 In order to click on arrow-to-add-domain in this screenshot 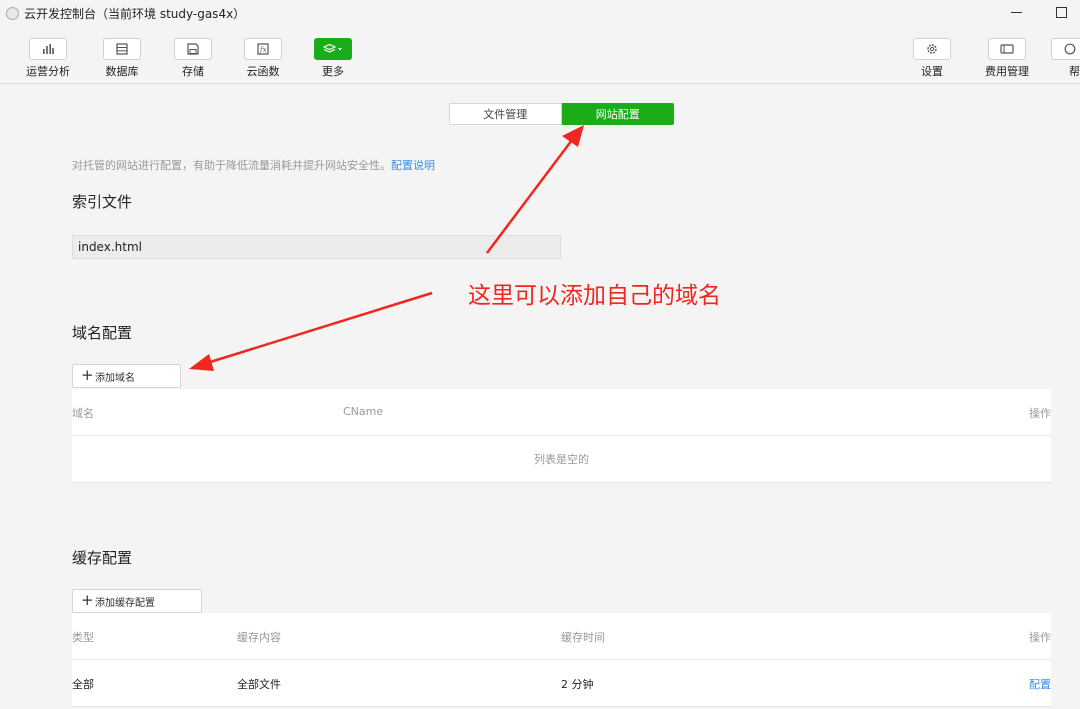, I will do `click(319, 328)`.